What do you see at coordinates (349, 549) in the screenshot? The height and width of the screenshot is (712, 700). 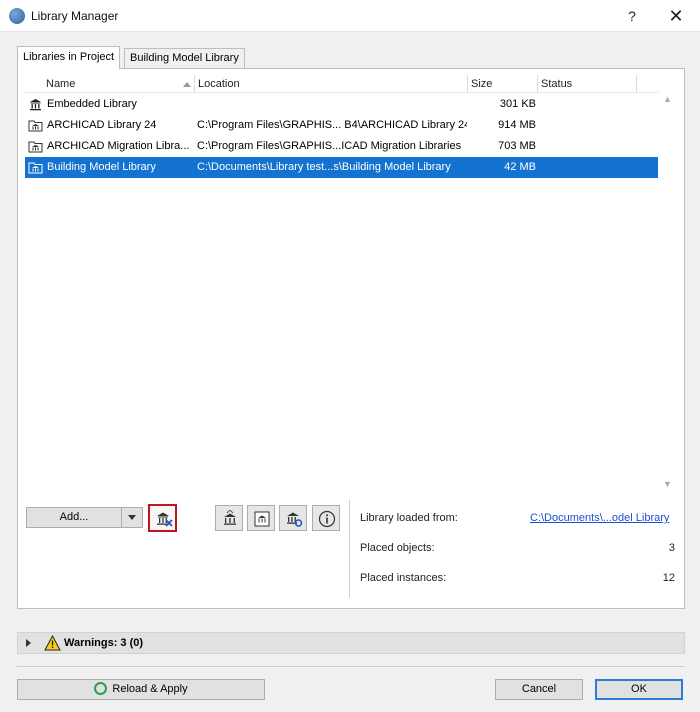 I see `panel-divider` at bounding box center [349, 549].